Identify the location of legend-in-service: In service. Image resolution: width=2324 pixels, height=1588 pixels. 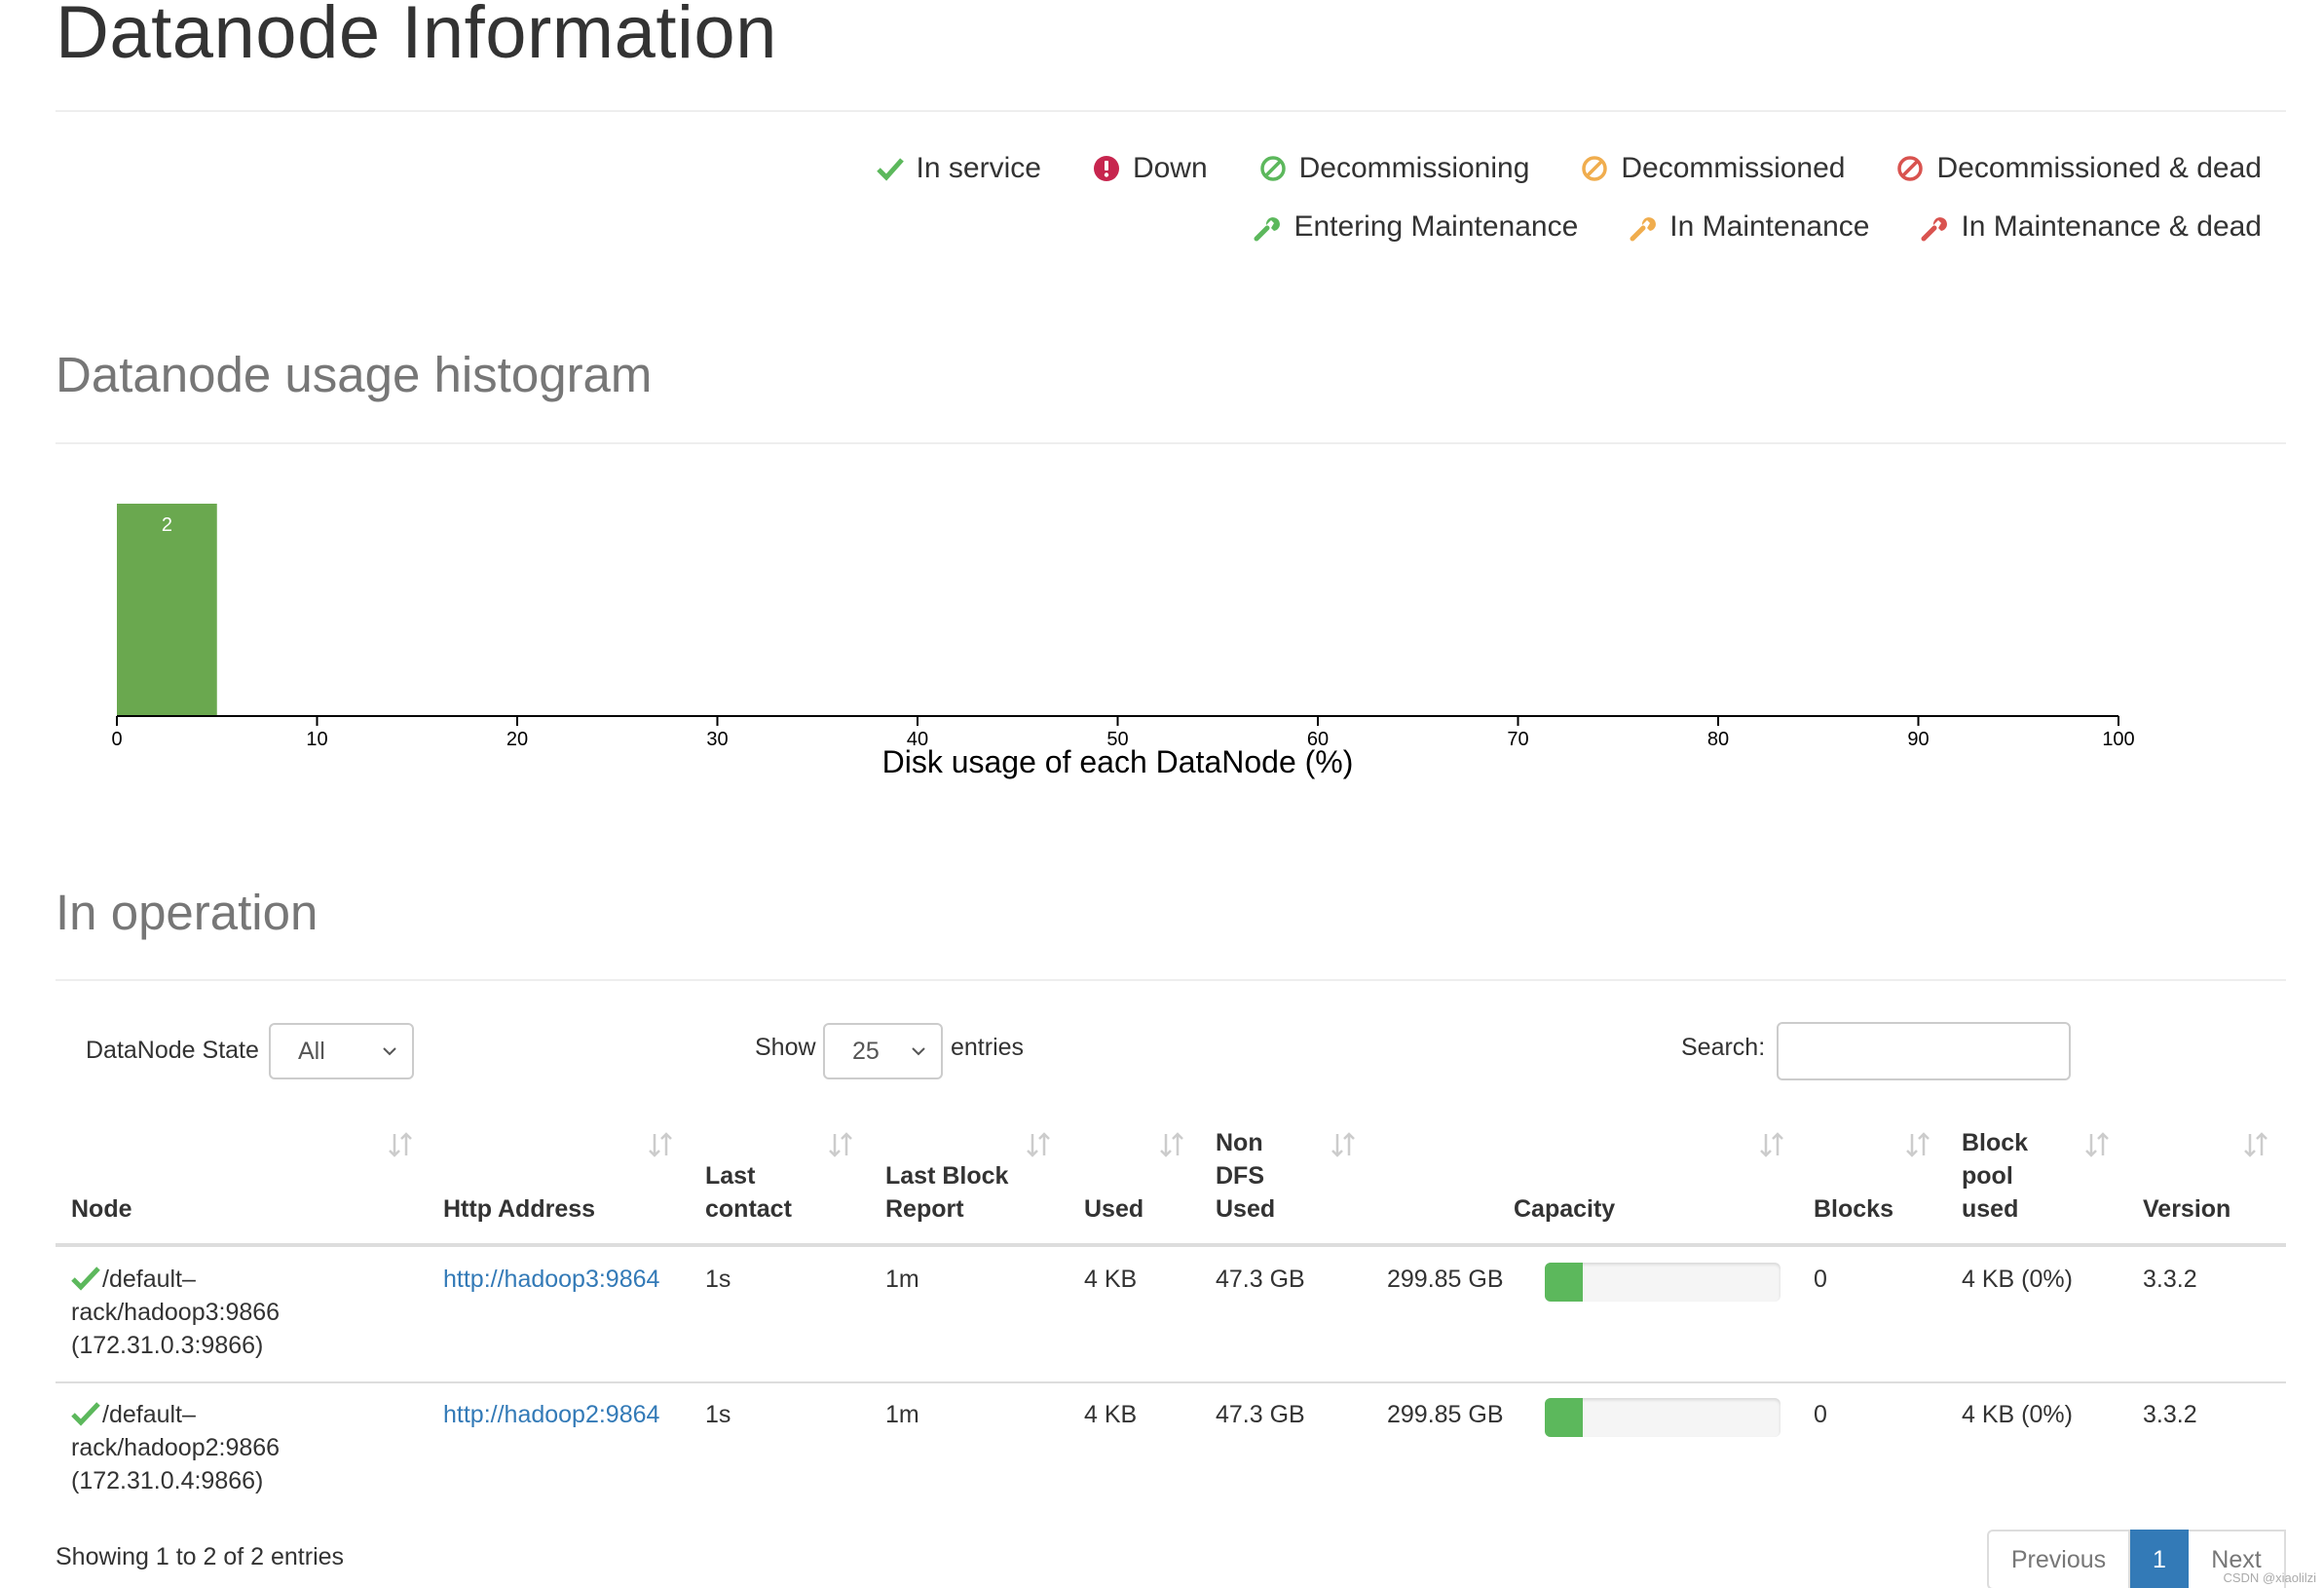
(958, 169).